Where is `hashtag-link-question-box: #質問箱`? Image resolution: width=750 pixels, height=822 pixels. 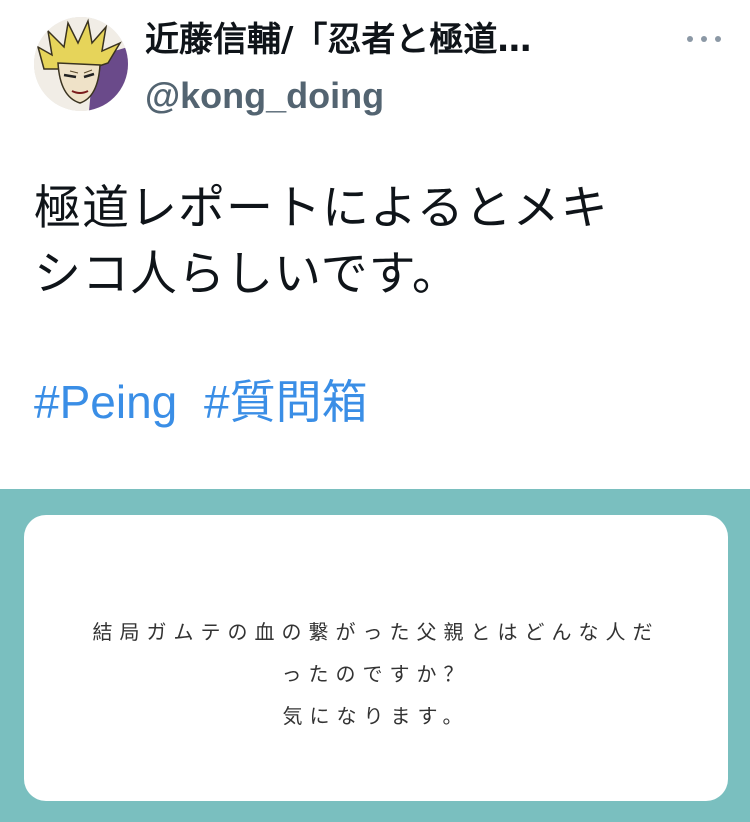 hashtag-link-question-box: #質問箱 is located at coordinates (286, 402).